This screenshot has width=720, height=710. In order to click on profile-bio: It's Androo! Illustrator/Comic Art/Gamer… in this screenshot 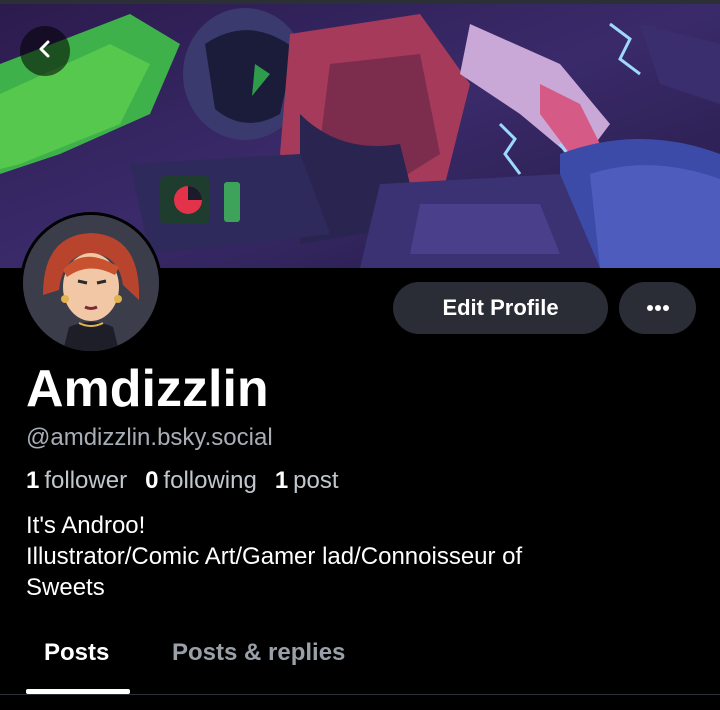, I will do `click(346, 556)`.